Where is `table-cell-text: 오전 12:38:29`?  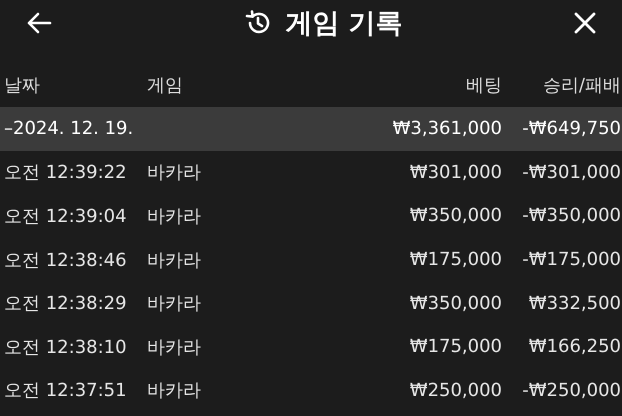
table-cell-text: 오전 12:38:29 is located at coordinates (66, 304).